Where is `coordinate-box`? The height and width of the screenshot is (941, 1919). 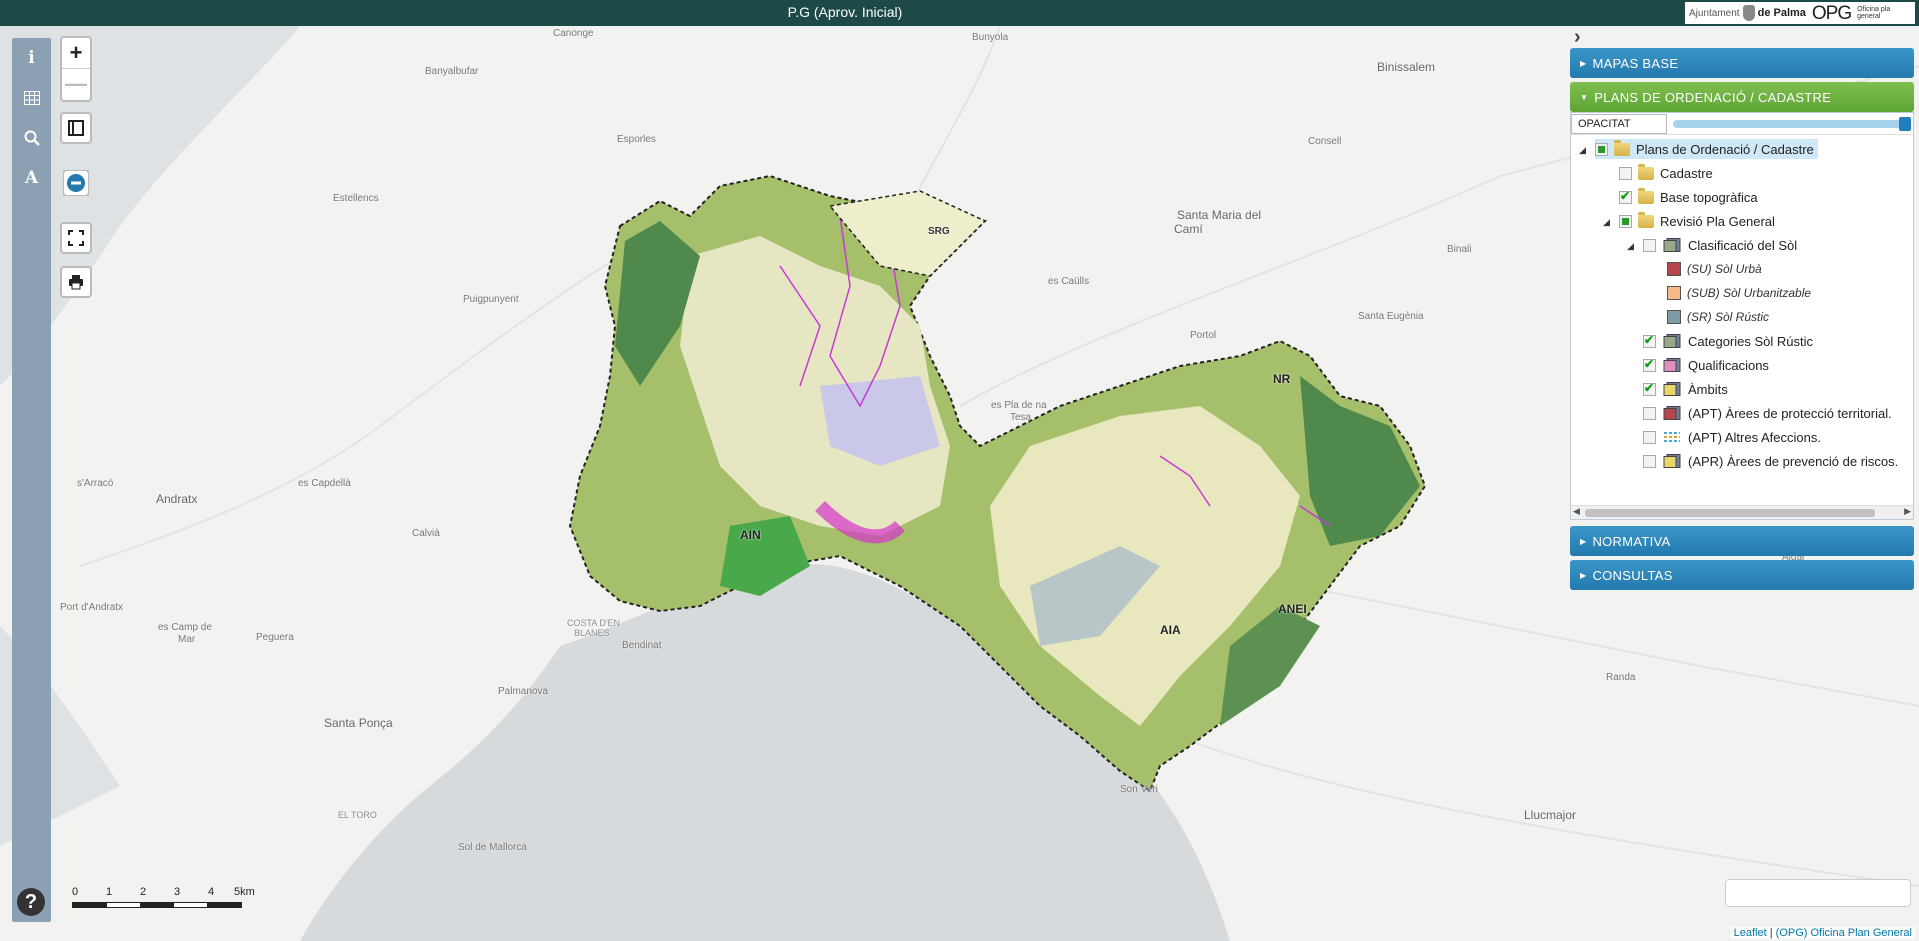
coordinate-box is located at coordinates (1818, 893).